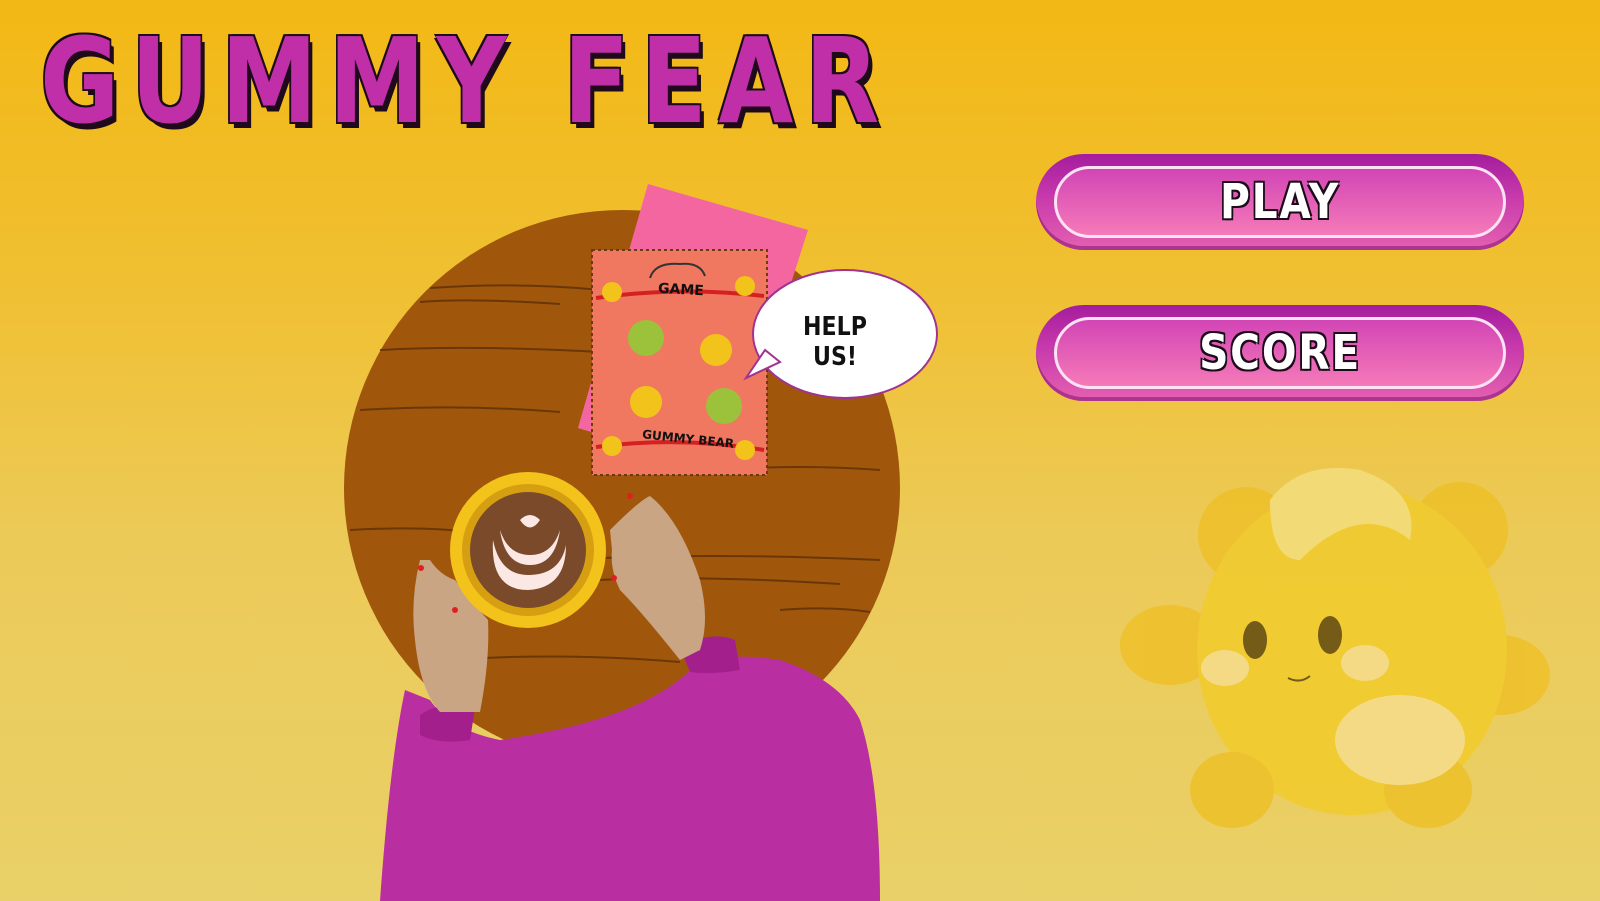  What do you see at coordinates (681, 290) in the screenshot?
I see `pack-top-label: GAME` at bounding box center [681, 290].